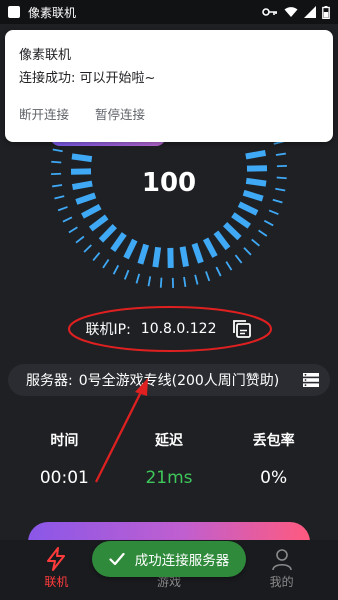  I want to click on stat-value: 21ms, so click(169, 478).